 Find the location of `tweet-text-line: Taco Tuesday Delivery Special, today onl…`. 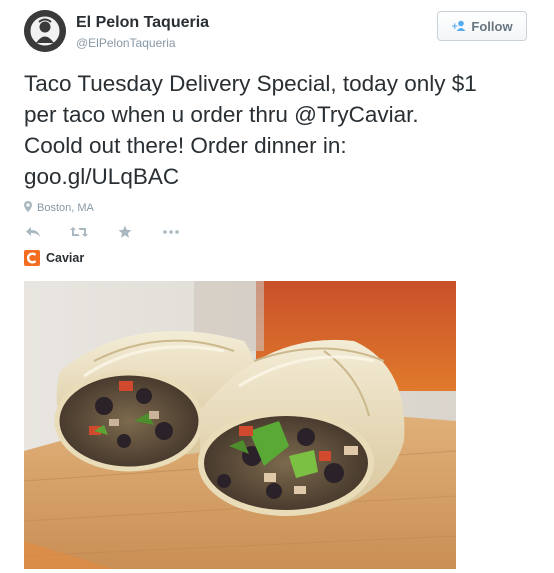

tweet-text-line: Taco Tuesday Delivery Special, today onl… is located at coordinates (250, 83).